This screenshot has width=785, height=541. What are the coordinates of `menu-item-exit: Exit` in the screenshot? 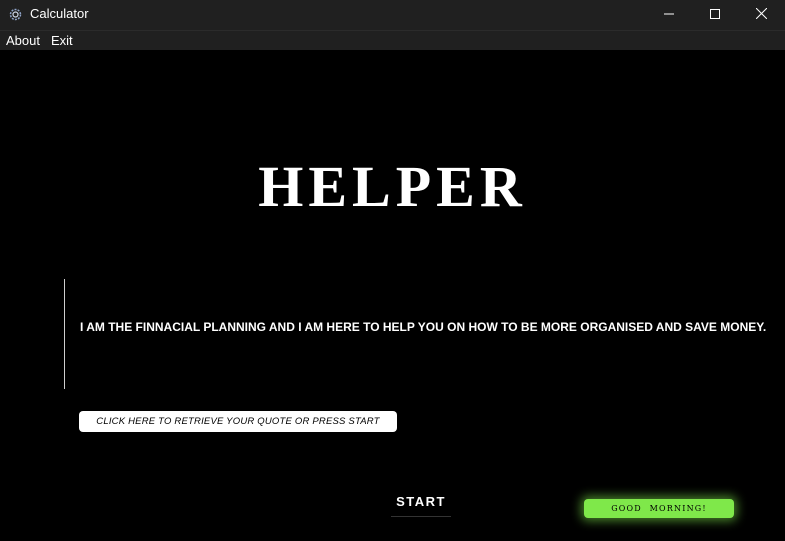 It's located at (62, 40).